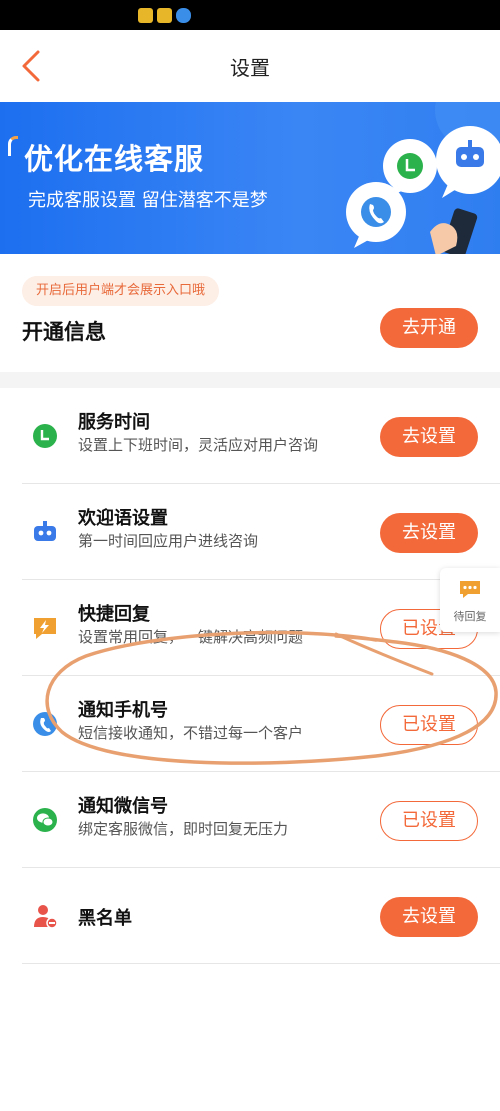 The width and height of the screenshot is (500, 1111). What do you see at coordinates (183, 829) in the screenshot?
I see `item-description: 绑定客服微信，即时回复无压力` at bounding box center [183, 829].